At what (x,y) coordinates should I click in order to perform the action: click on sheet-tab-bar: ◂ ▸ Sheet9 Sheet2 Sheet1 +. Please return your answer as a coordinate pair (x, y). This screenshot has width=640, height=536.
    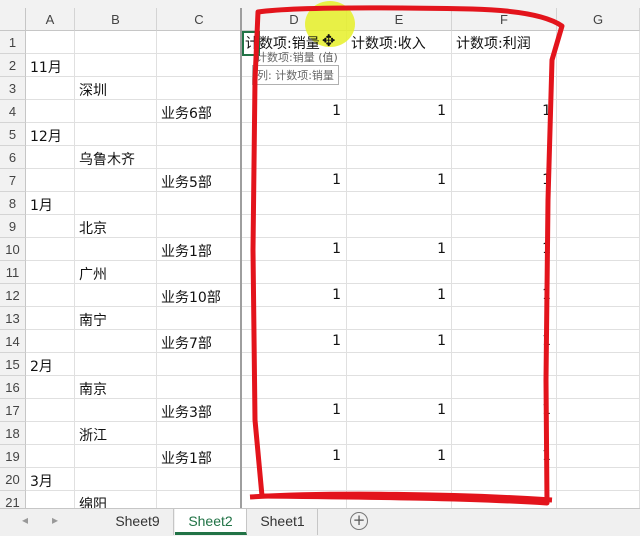
    Looking at the image, I should click on (320, 522).